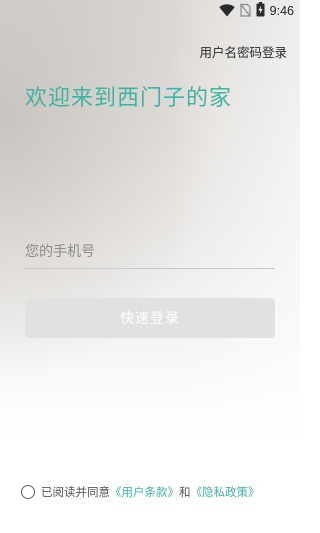 The image size is (320, 533). I want to click on status-bar: 9:46, so click(150, 11).